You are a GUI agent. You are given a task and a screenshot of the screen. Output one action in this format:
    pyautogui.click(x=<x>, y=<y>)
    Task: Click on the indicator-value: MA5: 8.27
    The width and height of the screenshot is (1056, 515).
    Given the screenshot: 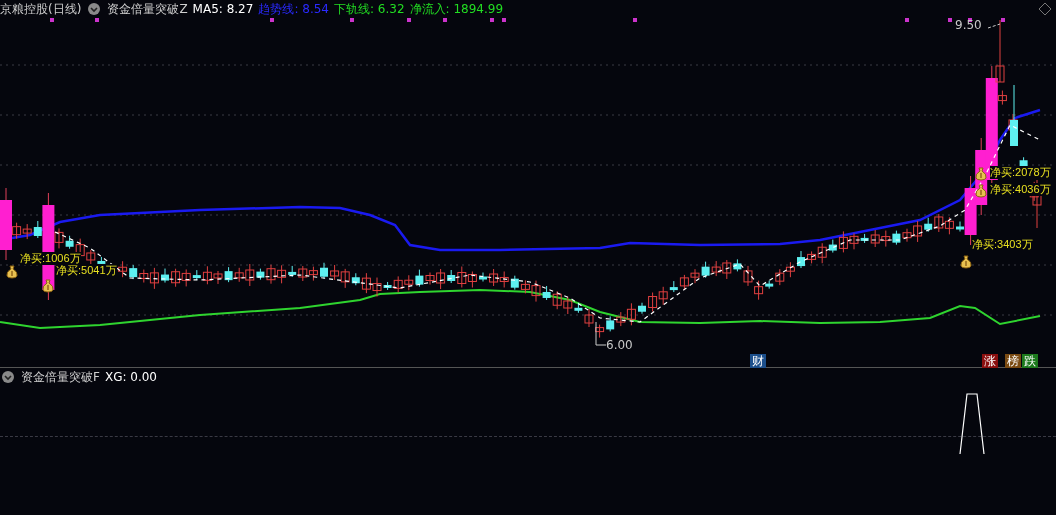 What is the action you would take?
    pyautogui.click(x=223, y=9)
    